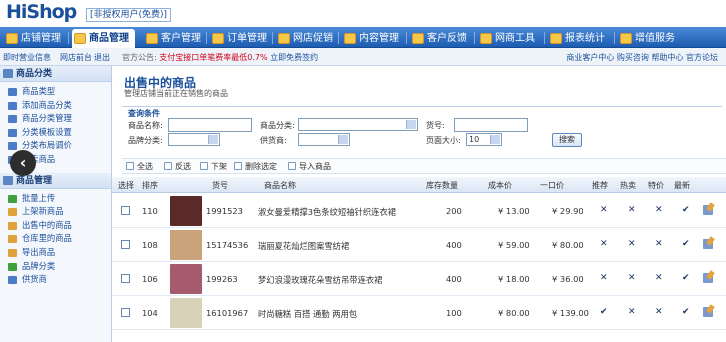 This screenshot has width=726, height=342. I want to click on sidebar-item-product-types: 商品类型, so click(55, 92).